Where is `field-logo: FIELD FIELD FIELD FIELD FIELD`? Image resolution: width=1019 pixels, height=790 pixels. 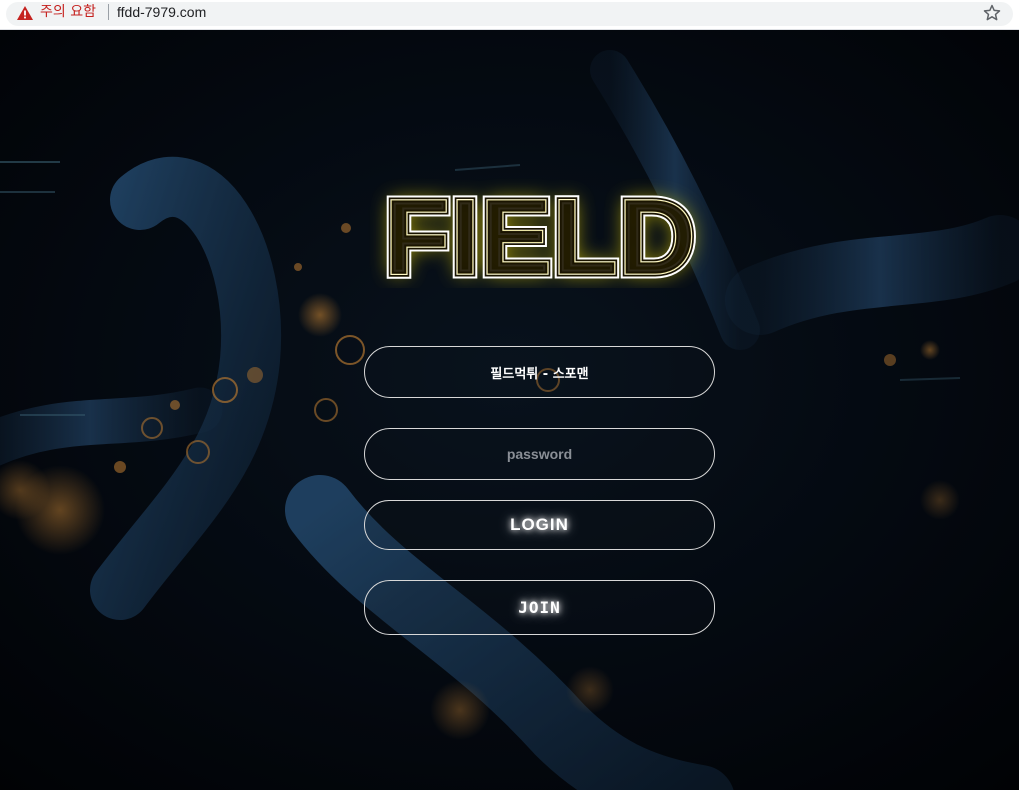 field-logo: FIELD FIELD FIELD FIELD FIELD is located at coordinates (540, 233).